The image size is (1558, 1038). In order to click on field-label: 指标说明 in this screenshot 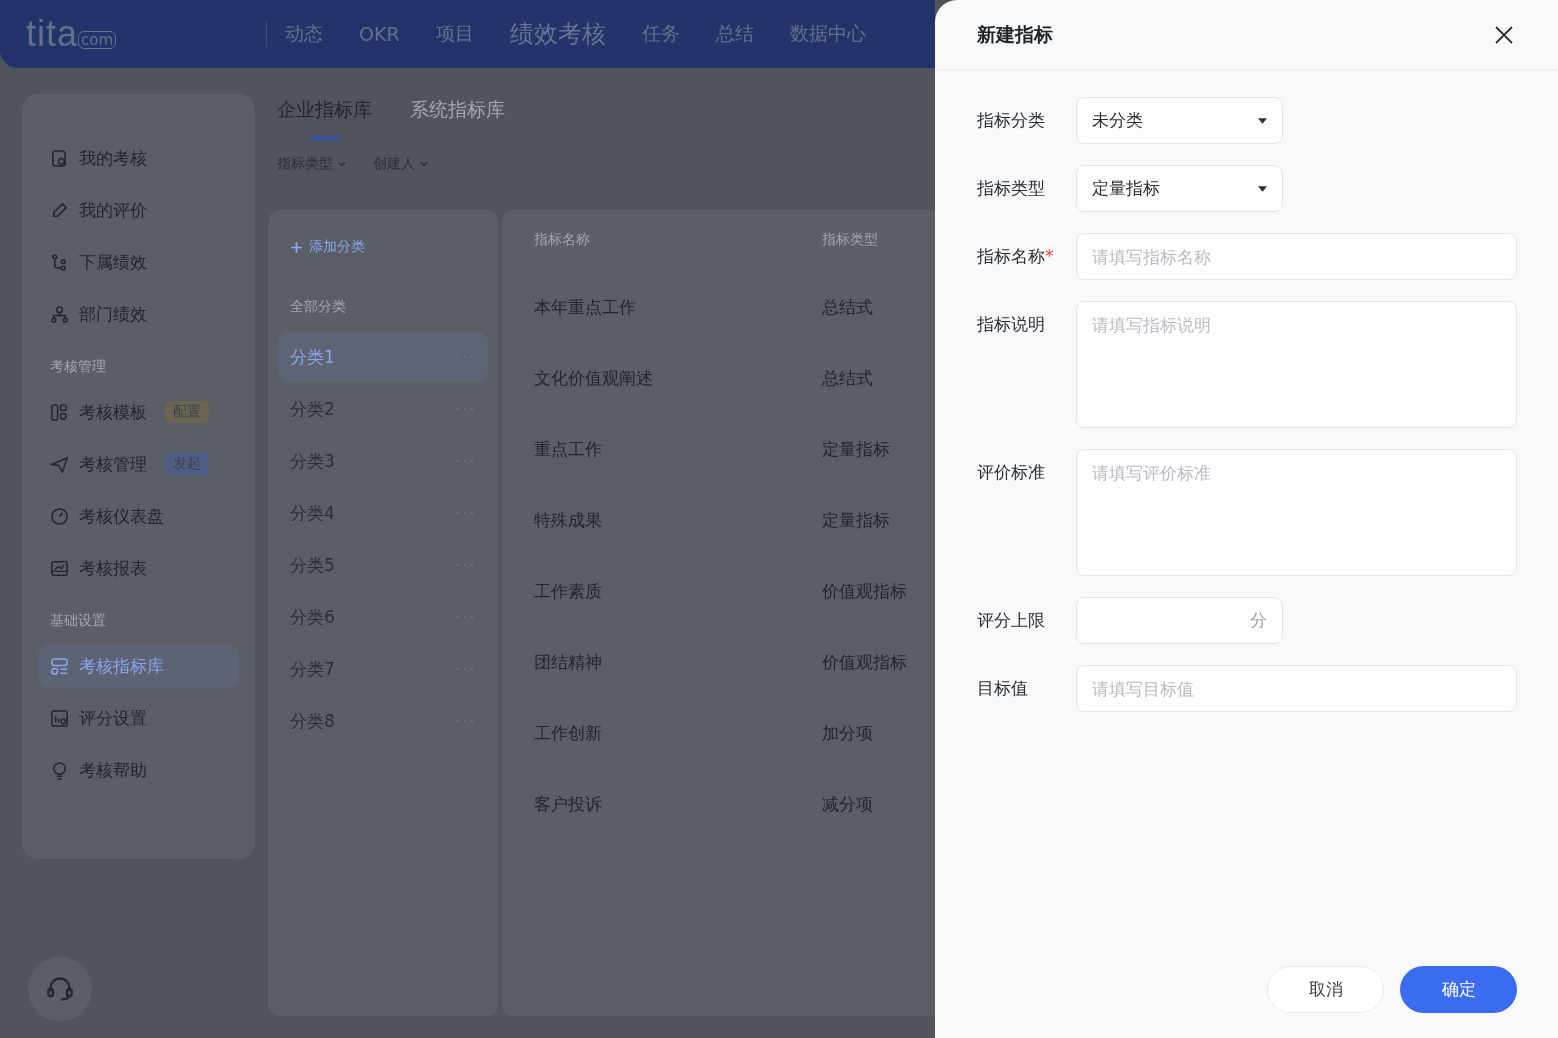, I will do `click(1011, 324)`.